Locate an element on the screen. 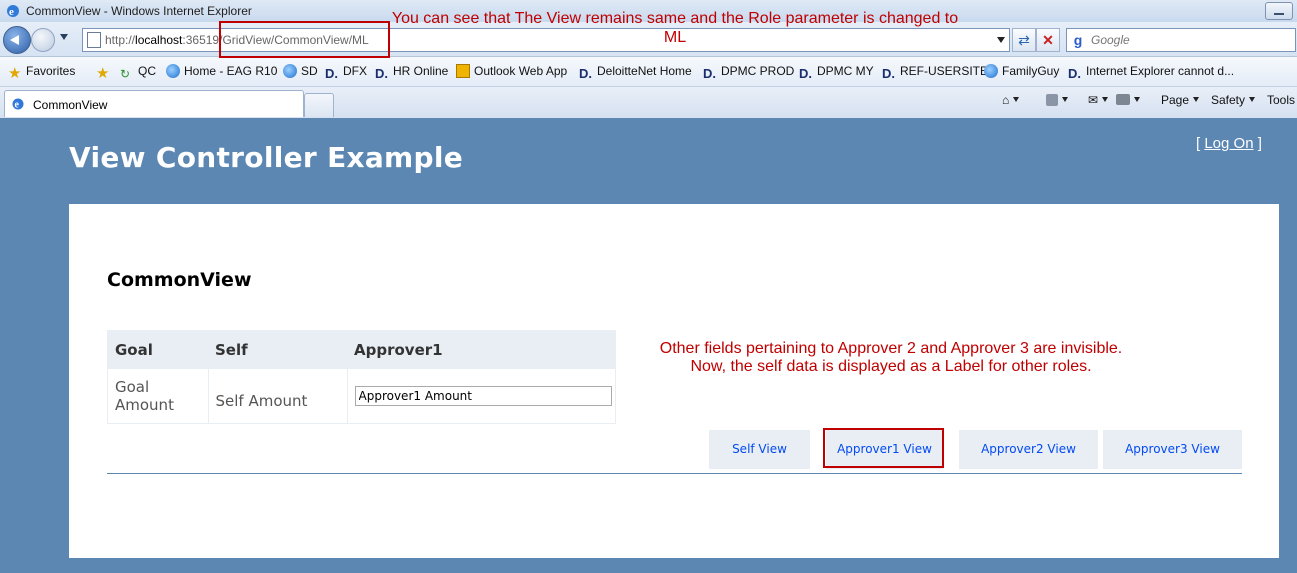  column-header-goal: Goal is located at coordinates (157, 349).